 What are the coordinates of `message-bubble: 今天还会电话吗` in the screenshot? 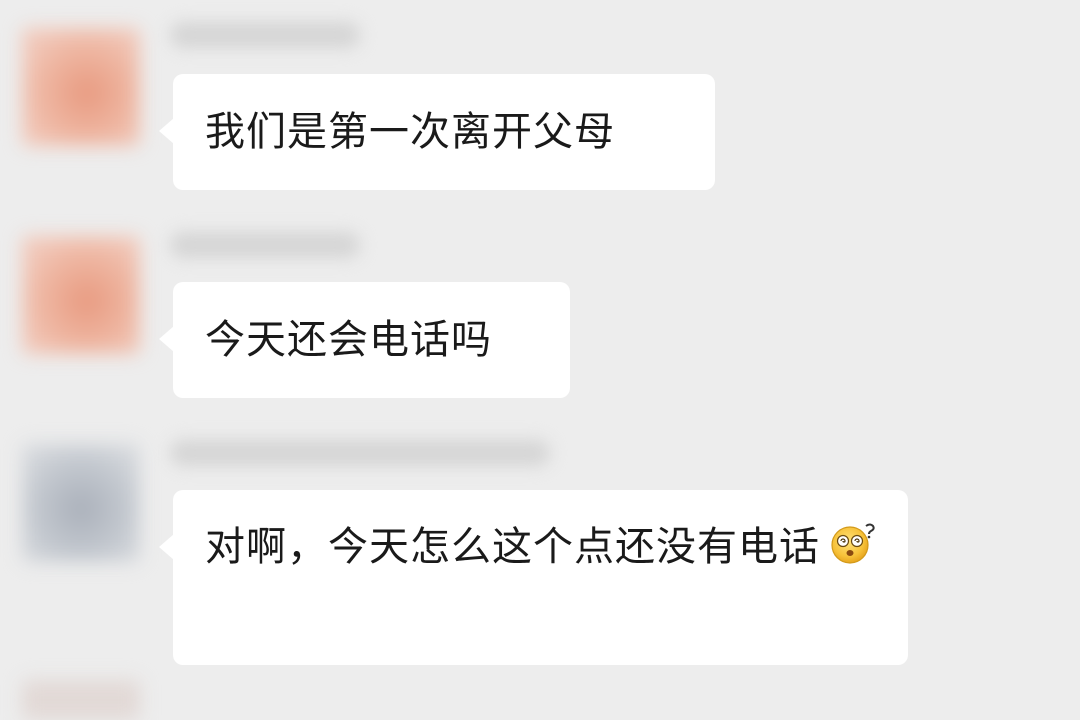 It's located at (364, 340).